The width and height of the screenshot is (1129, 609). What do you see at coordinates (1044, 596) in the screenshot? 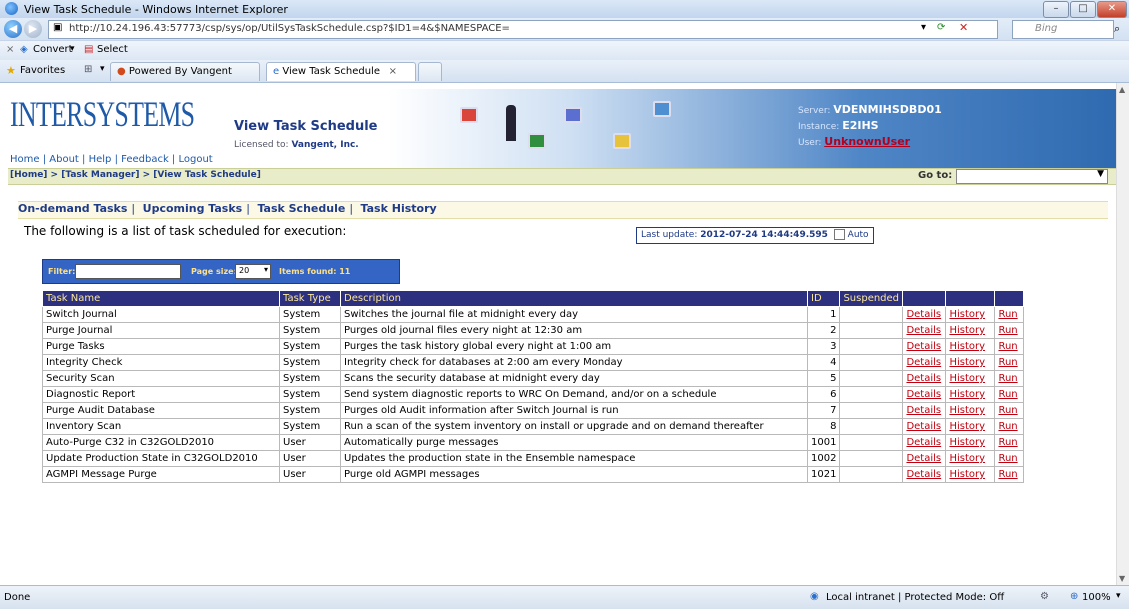
I see `protected-mode-icon: ⚙` at bounding box center [1044, 596].